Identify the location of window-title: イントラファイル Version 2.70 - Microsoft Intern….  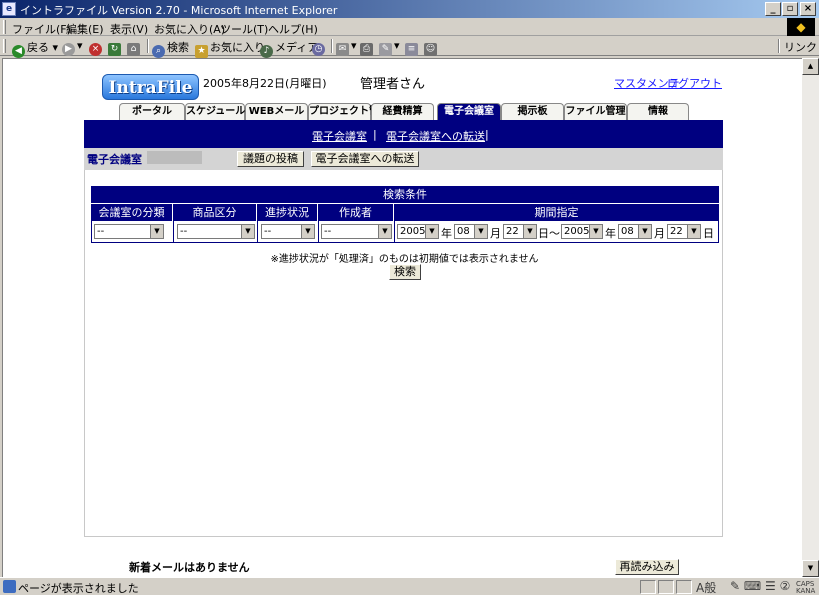
(179, 10).